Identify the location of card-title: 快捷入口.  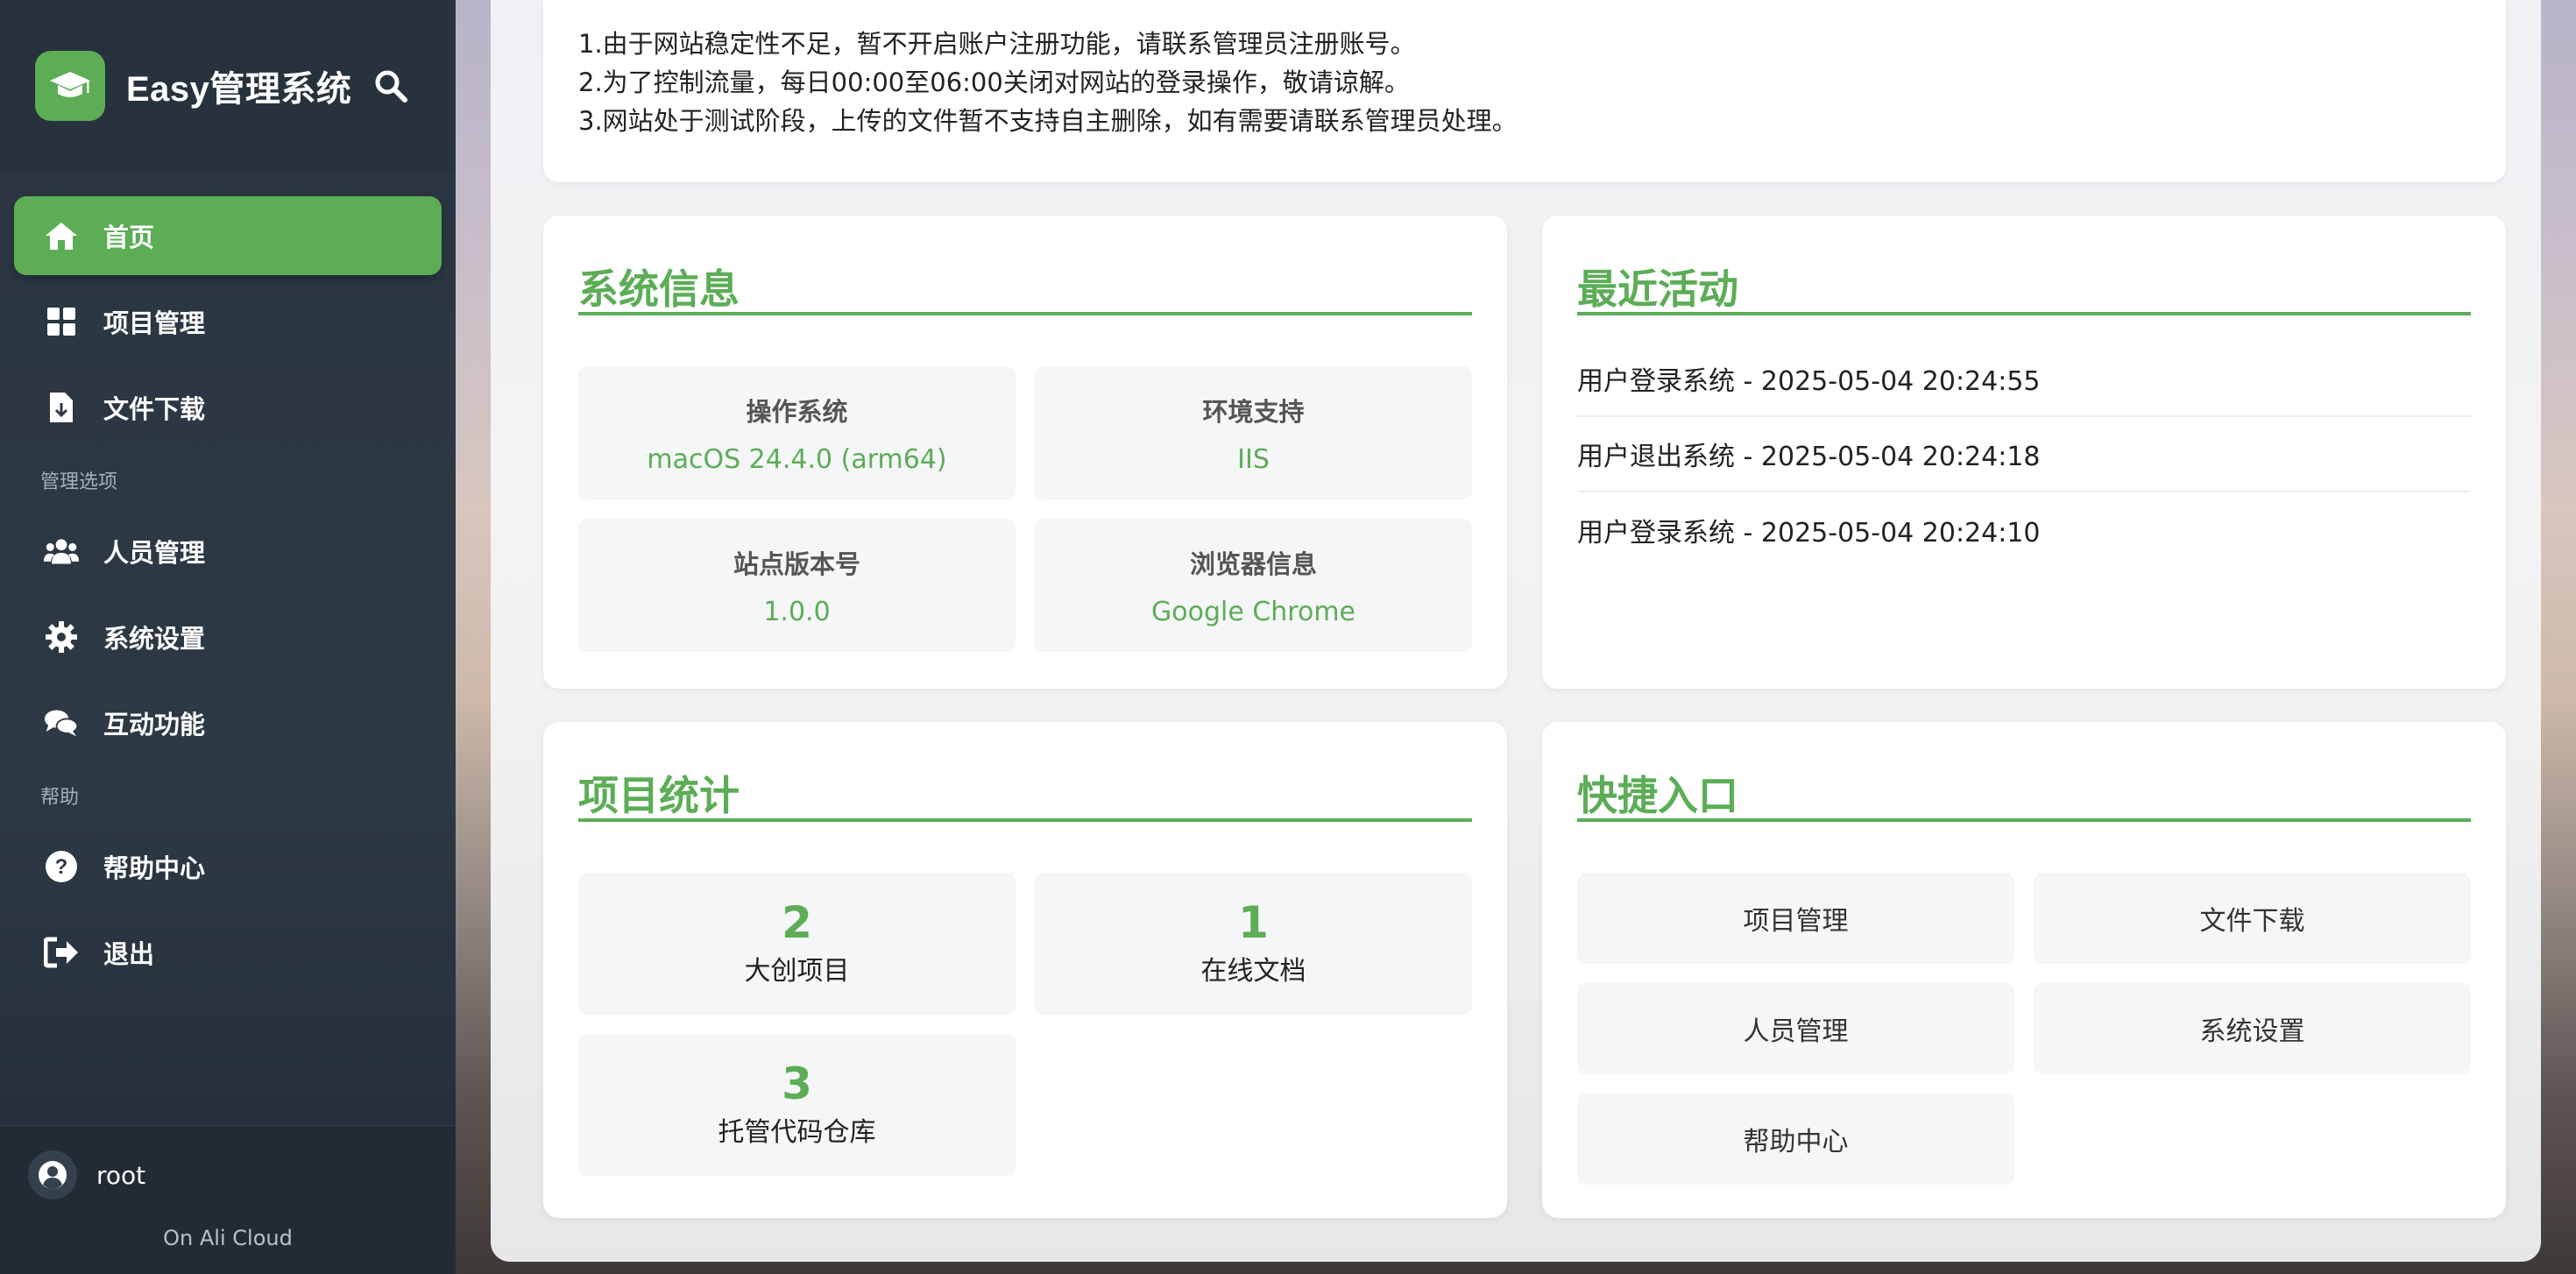
(2024, 772).